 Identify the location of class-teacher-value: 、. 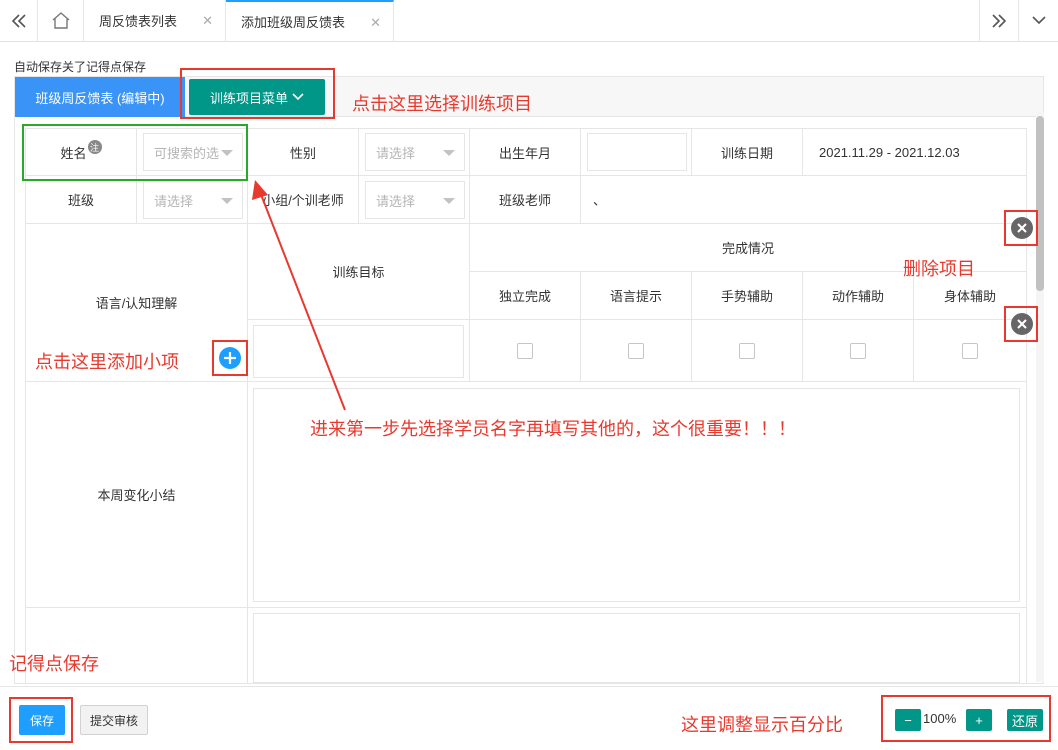
(600, 200).